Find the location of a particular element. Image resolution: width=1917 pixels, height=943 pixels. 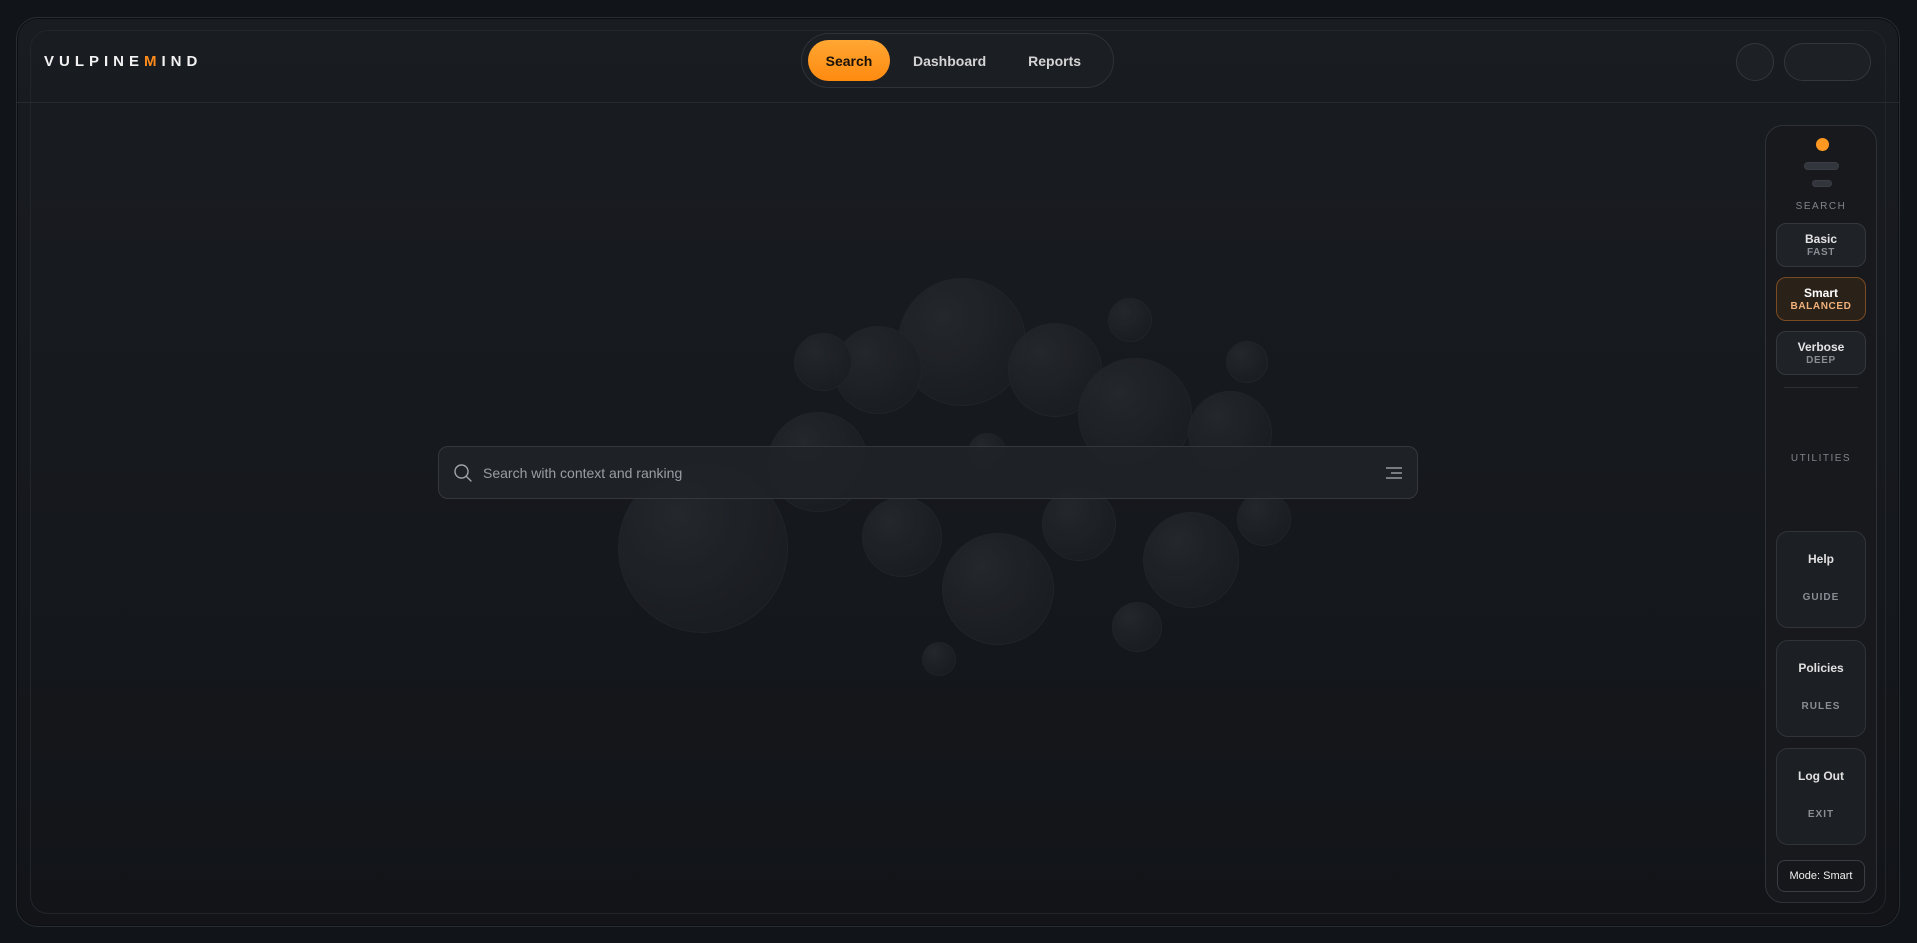

search-bar is located at coordinates (928, 472).